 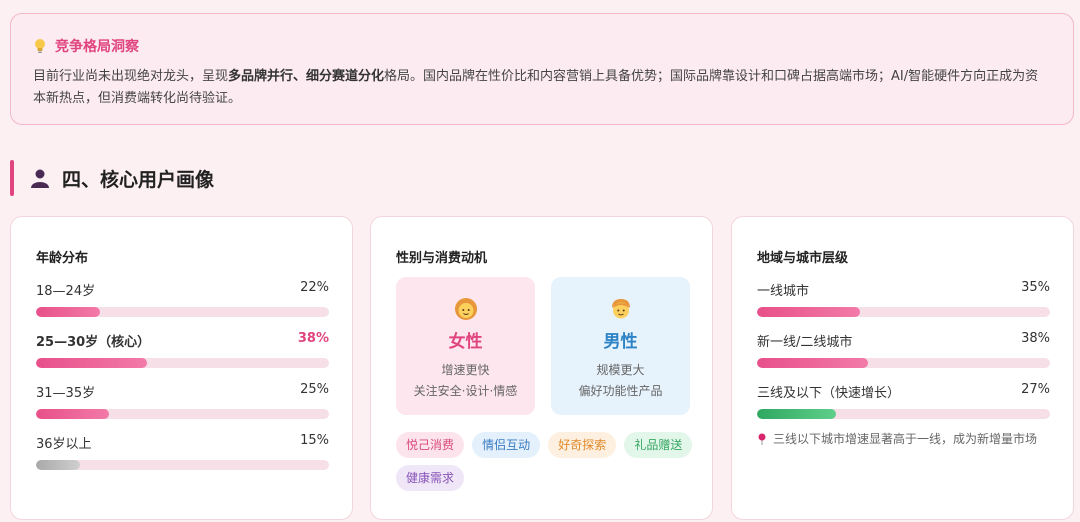 I want to click on row-percent: 22%, so click(x=314, y=287).